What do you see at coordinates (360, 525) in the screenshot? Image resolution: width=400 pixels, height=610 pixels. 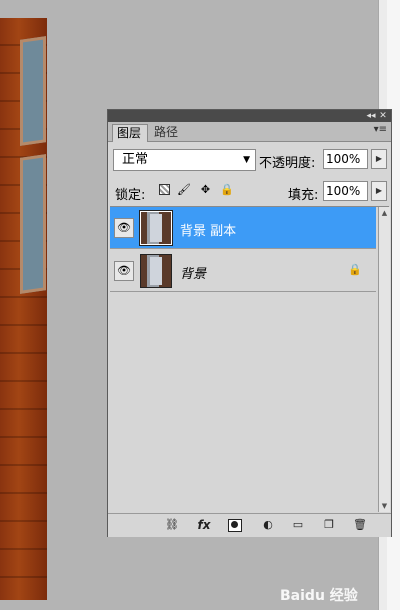 I see `trash-icon: 🗑` at bounding box center [360, 525].